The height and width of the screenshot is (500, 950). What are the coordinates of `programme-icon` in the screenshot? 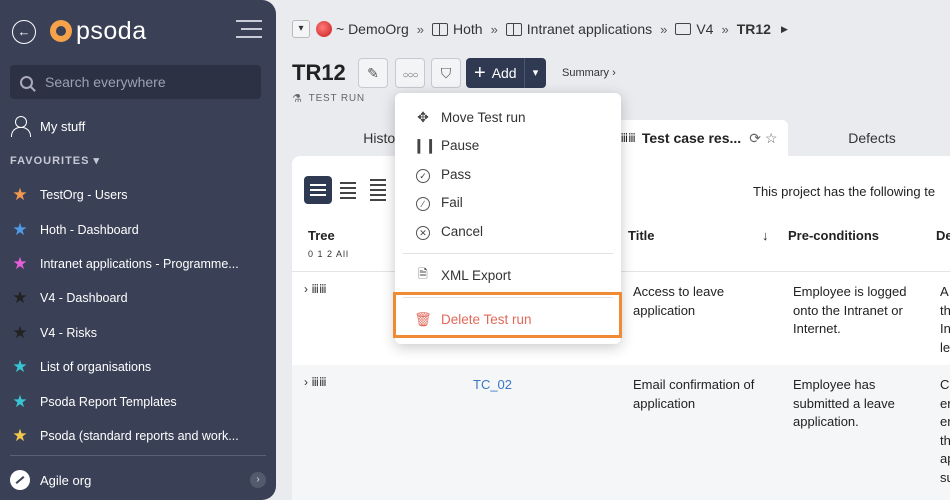 It's located at (513, 29).